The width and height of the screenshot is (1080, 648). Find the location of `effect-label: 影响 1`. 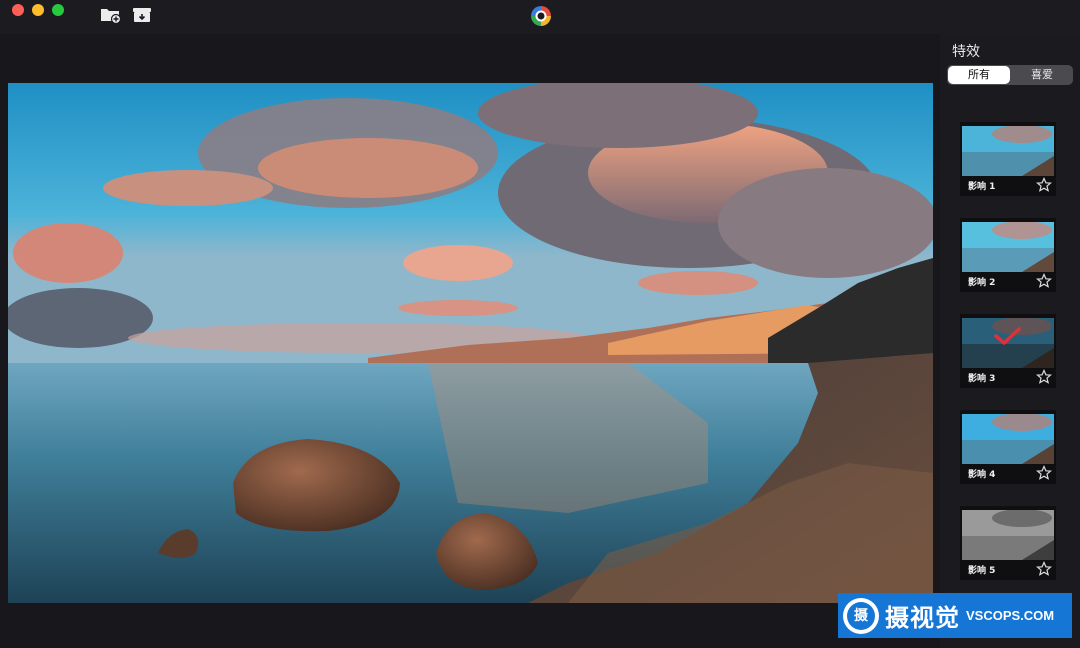

effect-label: 影响 1 is located at coordinates (982, 187).